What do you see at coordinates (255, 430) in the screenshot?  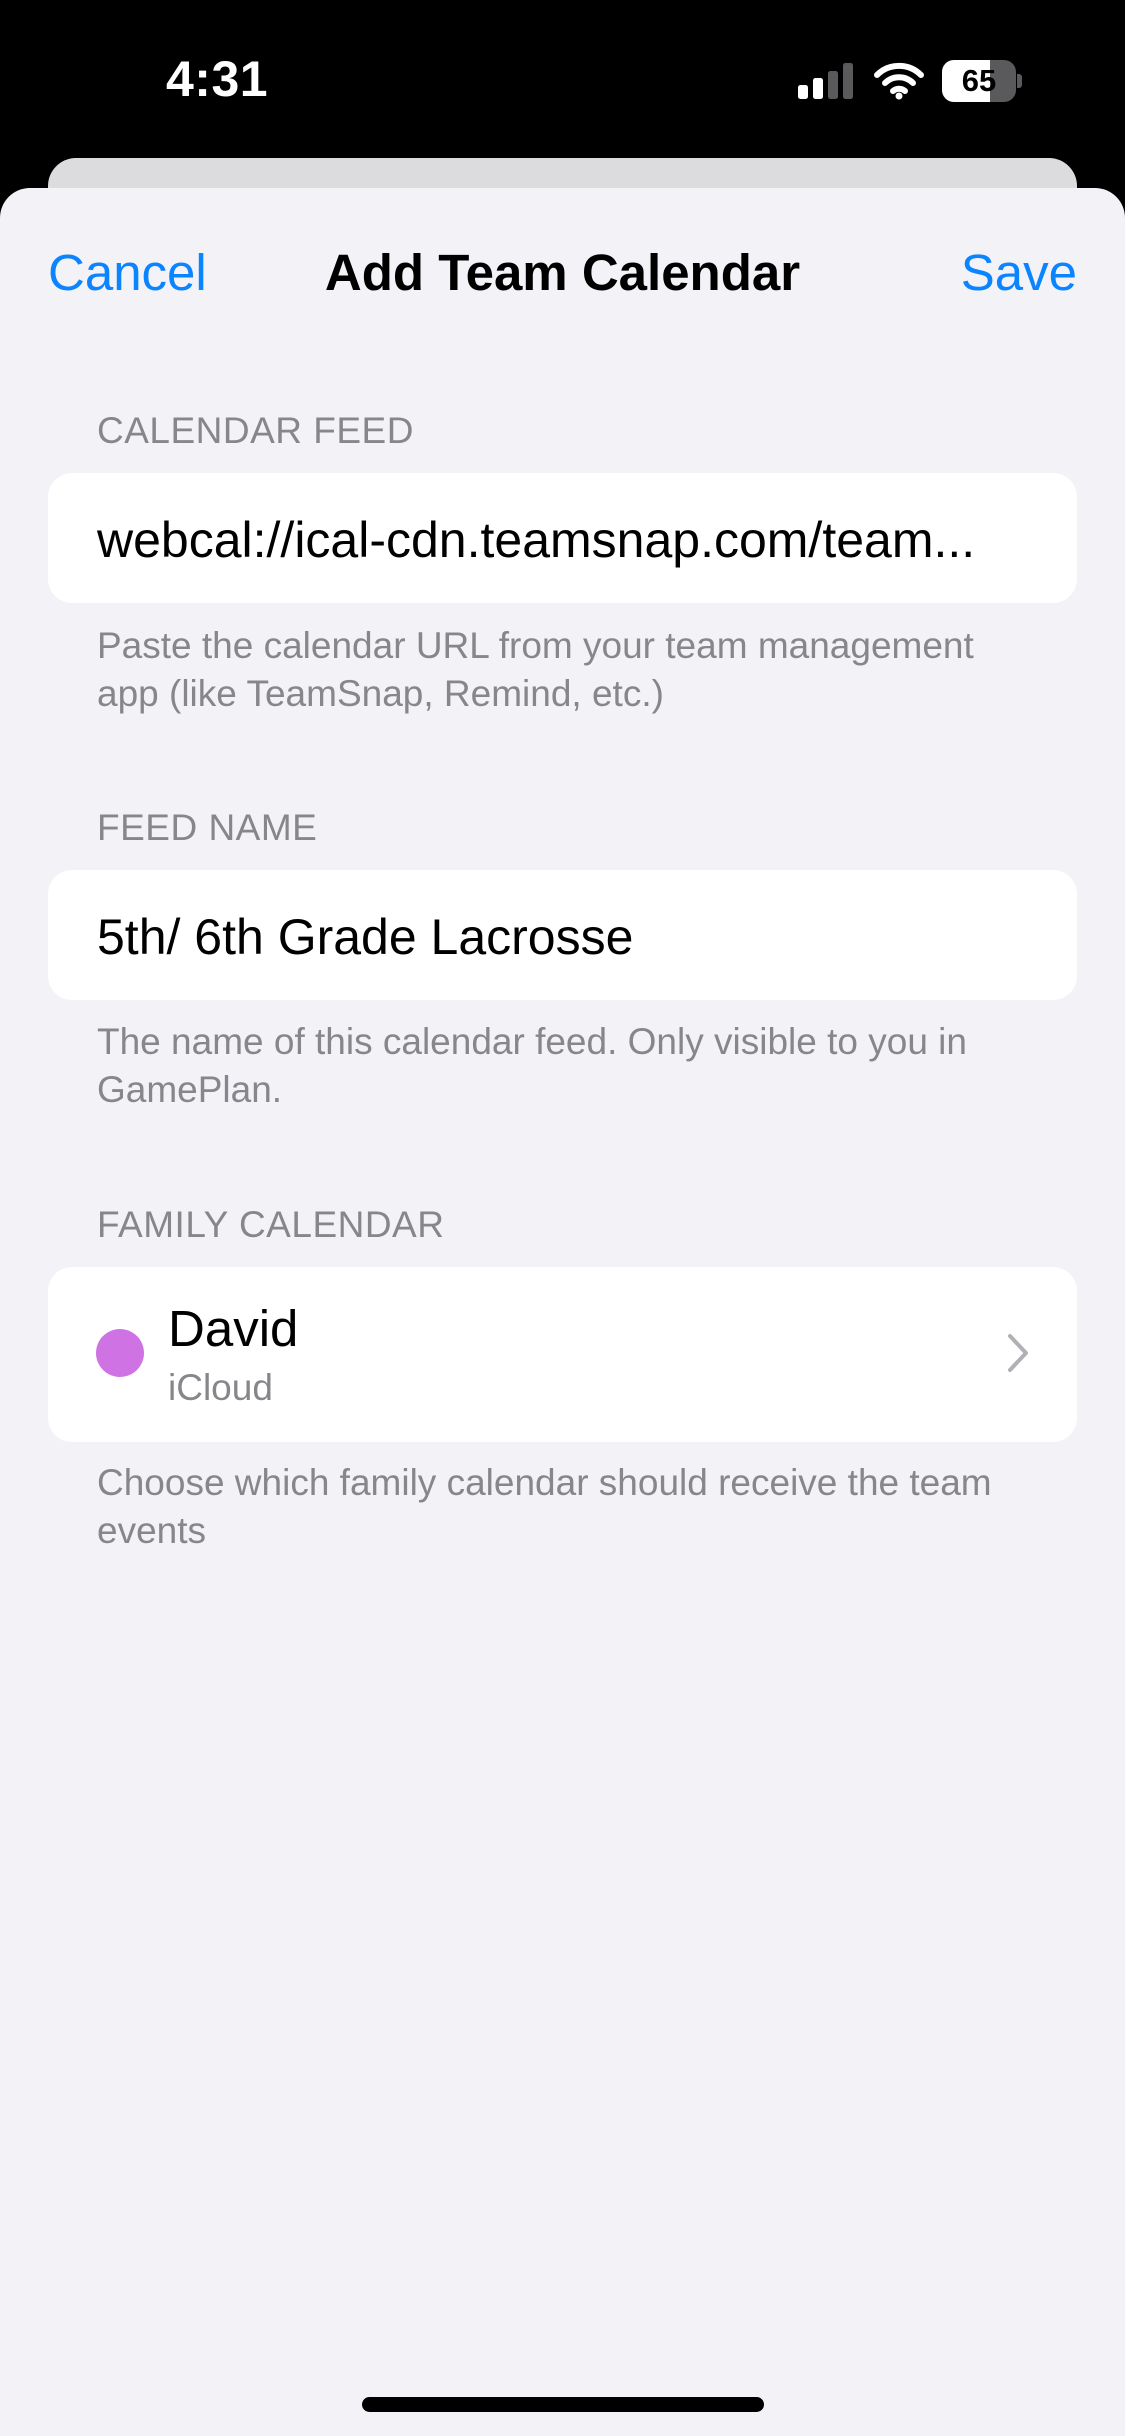 I see `calendar-feed-header: CALENDAR FEED` at bounding box center [255, 430].